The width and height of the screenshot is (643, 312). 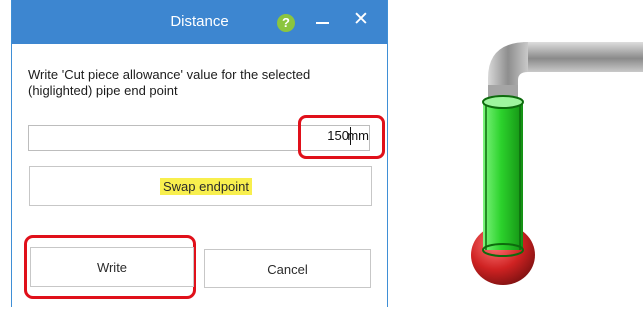 I want to click on swap-endpoint-button: Swap endpoint, so click(x=200, y=186).